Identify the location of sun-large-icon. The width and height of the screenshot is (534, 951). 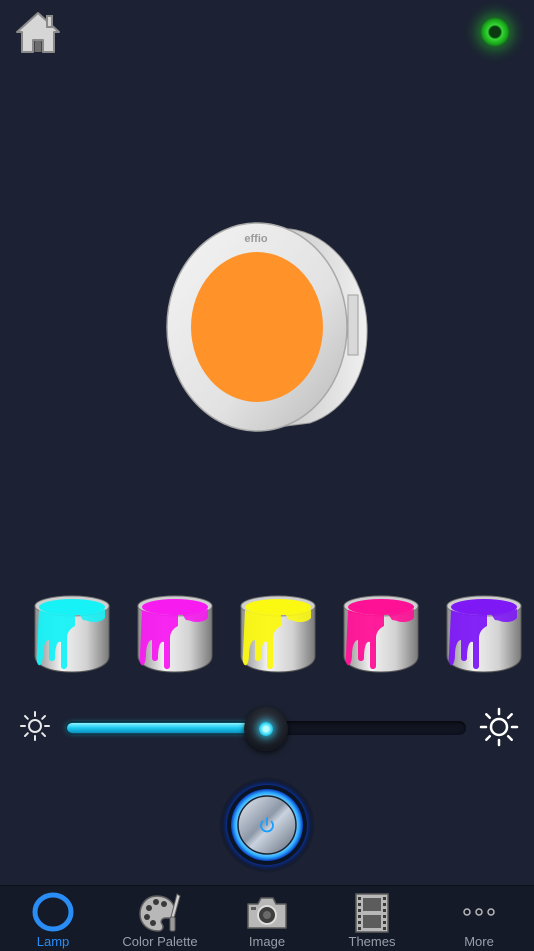
(499, 727).